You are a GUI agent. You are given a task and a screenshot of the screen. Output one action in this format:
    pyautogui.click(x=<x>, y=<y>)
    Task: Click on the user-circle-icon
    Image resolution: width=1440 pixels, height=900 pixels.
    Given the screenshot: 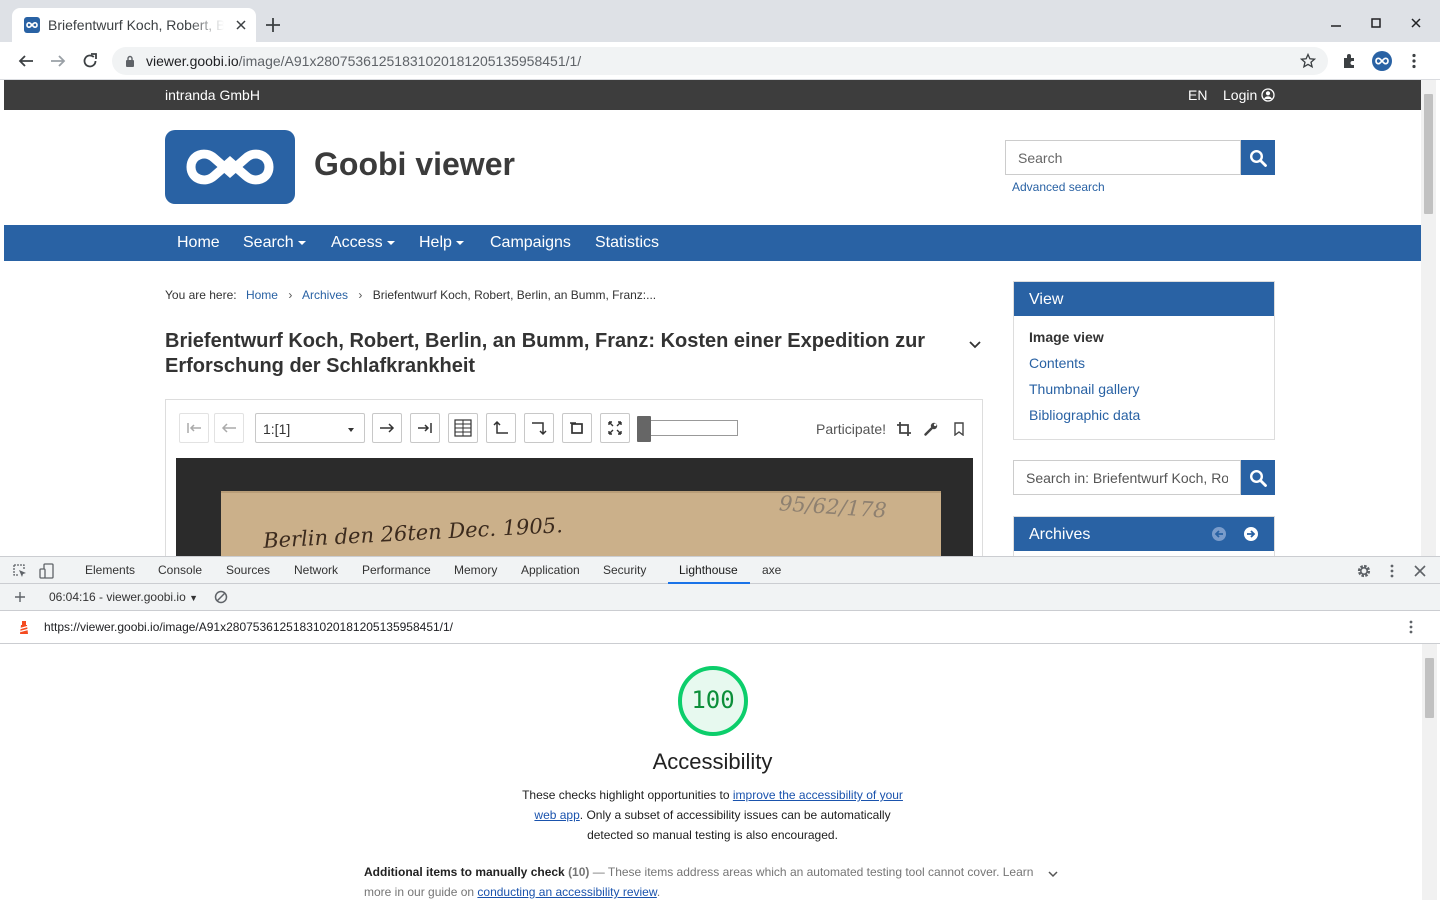 What is the action you would take?
    pyautogui.click(x=1268, y=95)
    